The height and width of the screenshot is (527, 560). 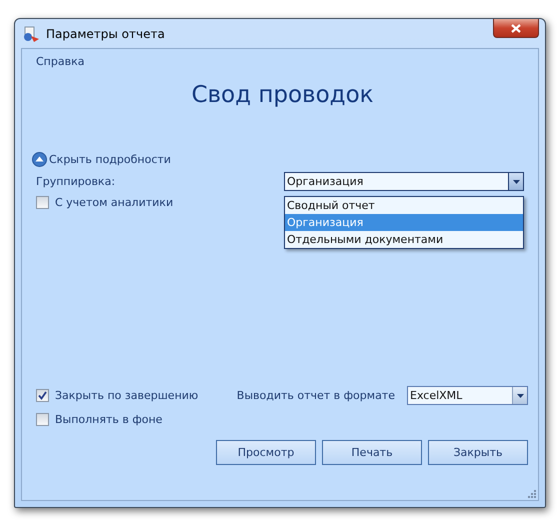 I want to click on app-icon, so click(x=31, y=34).